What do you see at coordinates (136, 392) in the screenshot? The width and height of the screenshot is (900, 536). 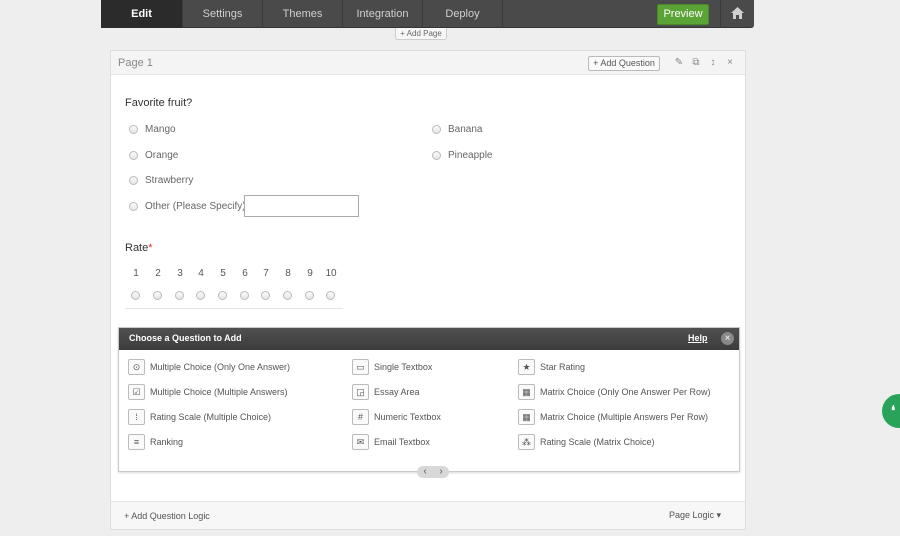 I see `checkbox-icon: ☑` at bounding box center [136, 392].